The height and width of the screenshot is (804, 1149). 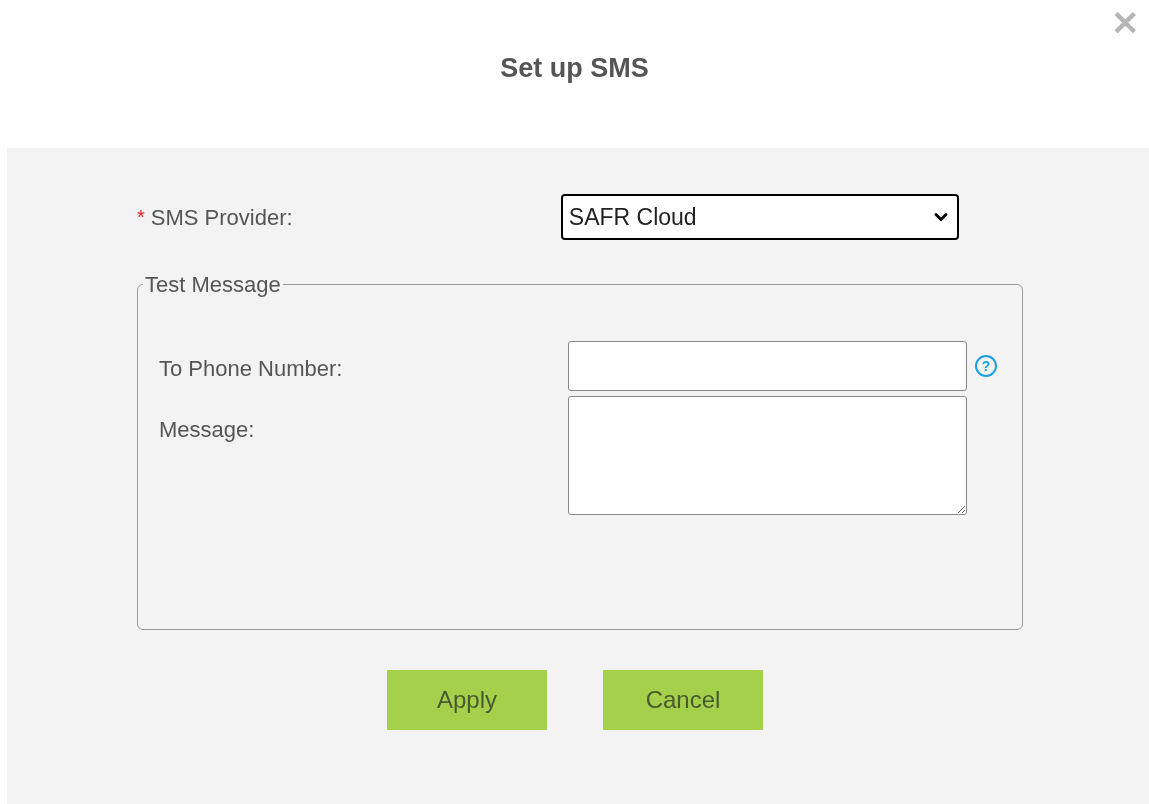 I want to click on phone-input, so click(x=767, y=366).